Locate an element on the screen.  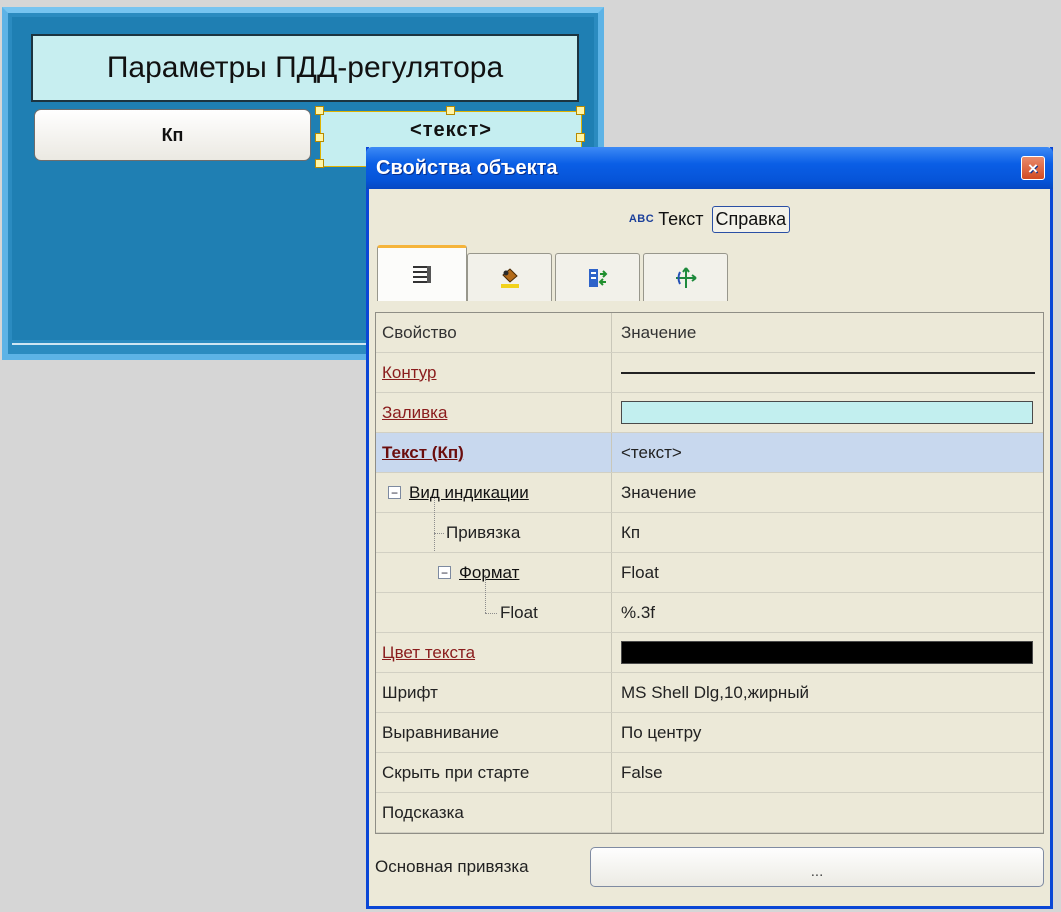
row-value: %.3f is located at coordinates (828, 612).